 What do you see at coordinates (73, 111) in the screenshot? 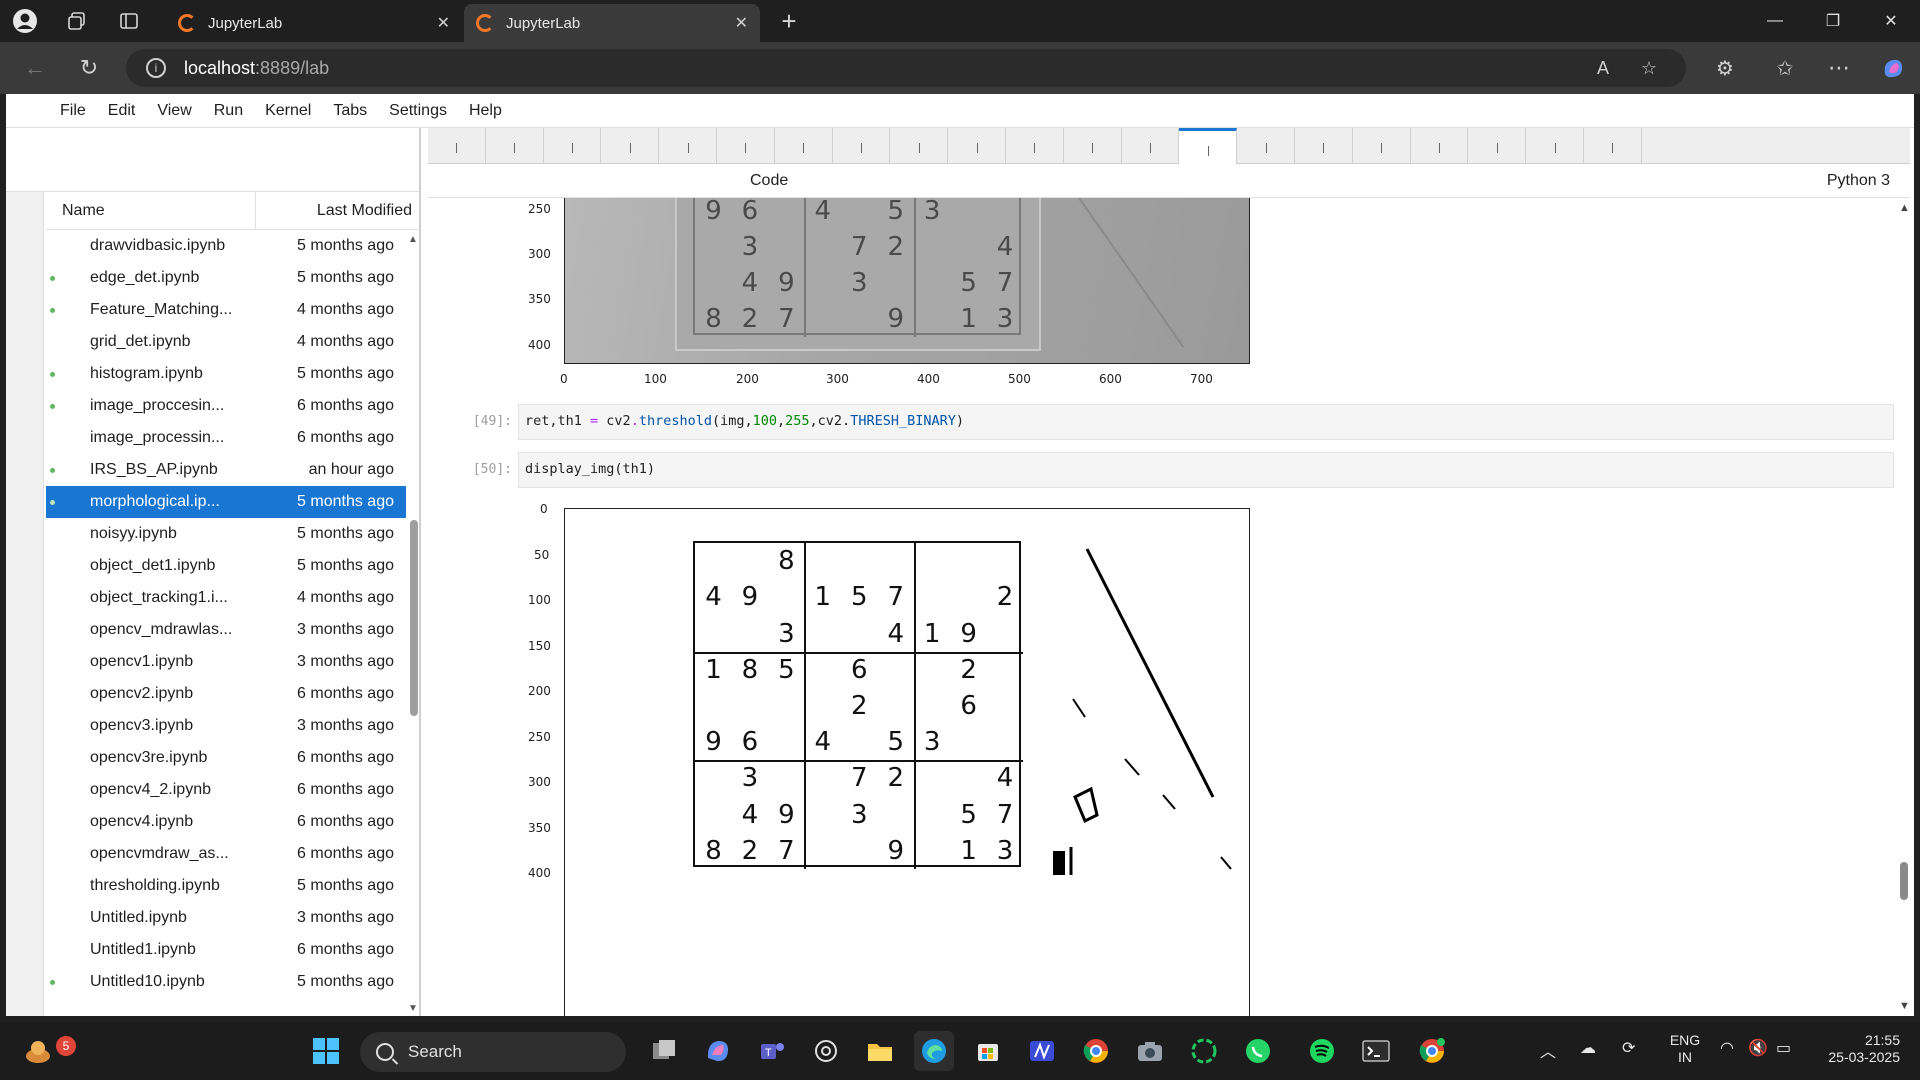
I see `menu-file: File` at bounding box center [73, 111].